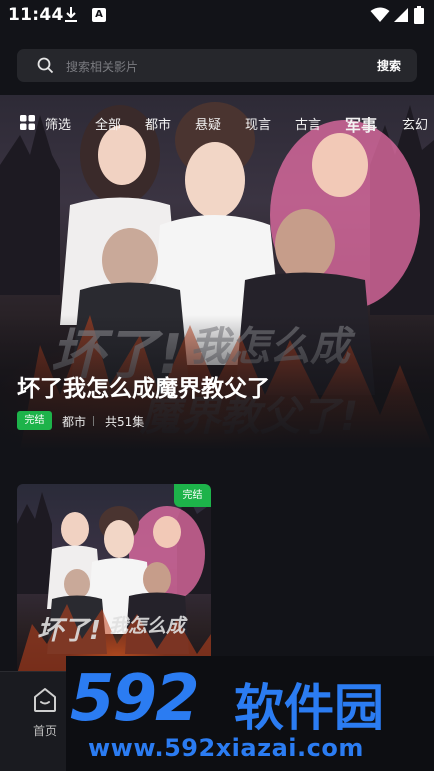  I want to click on card-poster-image: 坏了! 我怎么成, so click(114, 583).